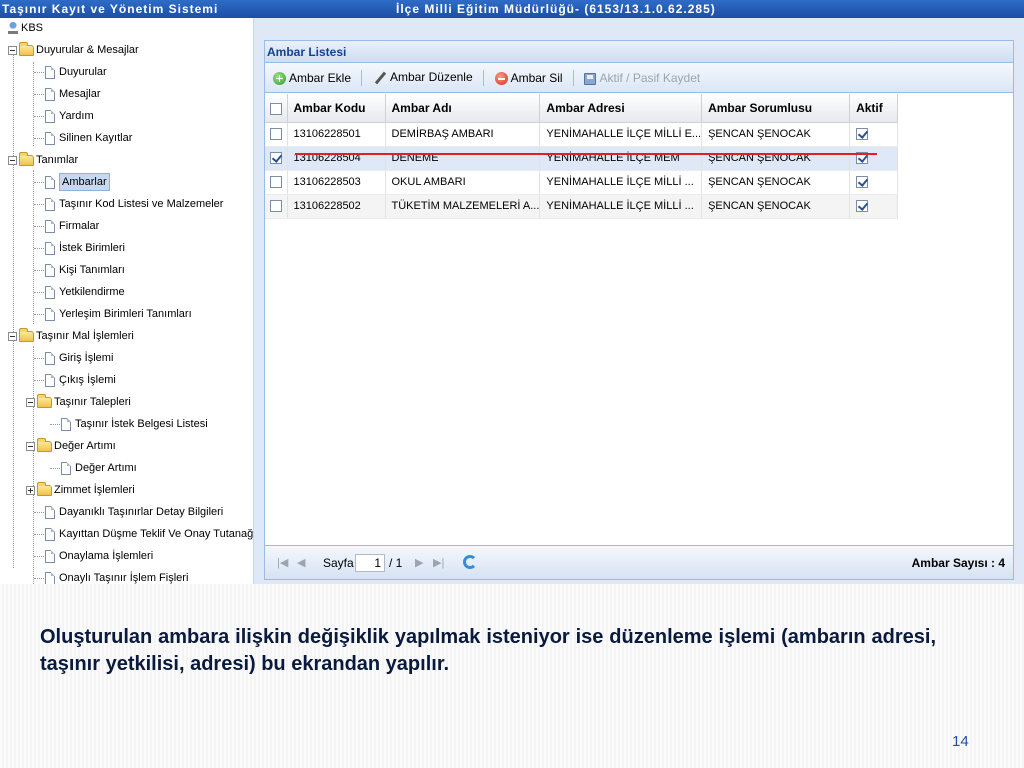 This screenshot has height=768, width=1024. I want to click on delete-warehouse-button: Ambar Sil, so click(528, 78).